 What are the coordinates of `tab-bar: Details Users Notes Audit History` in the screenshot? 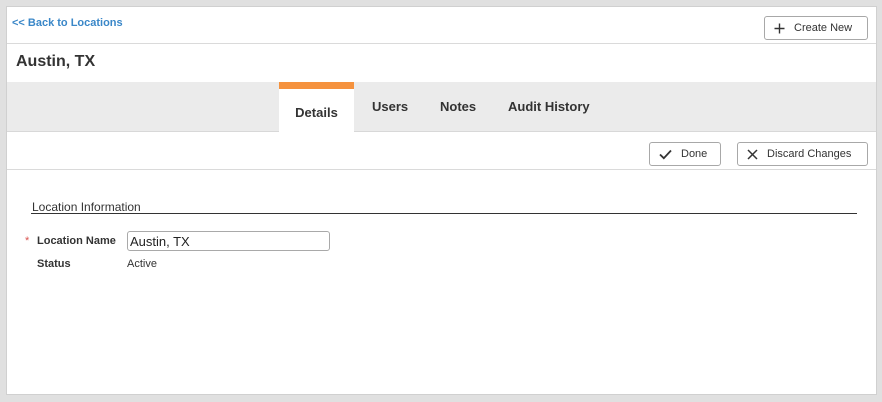 It's located at (441, 107).